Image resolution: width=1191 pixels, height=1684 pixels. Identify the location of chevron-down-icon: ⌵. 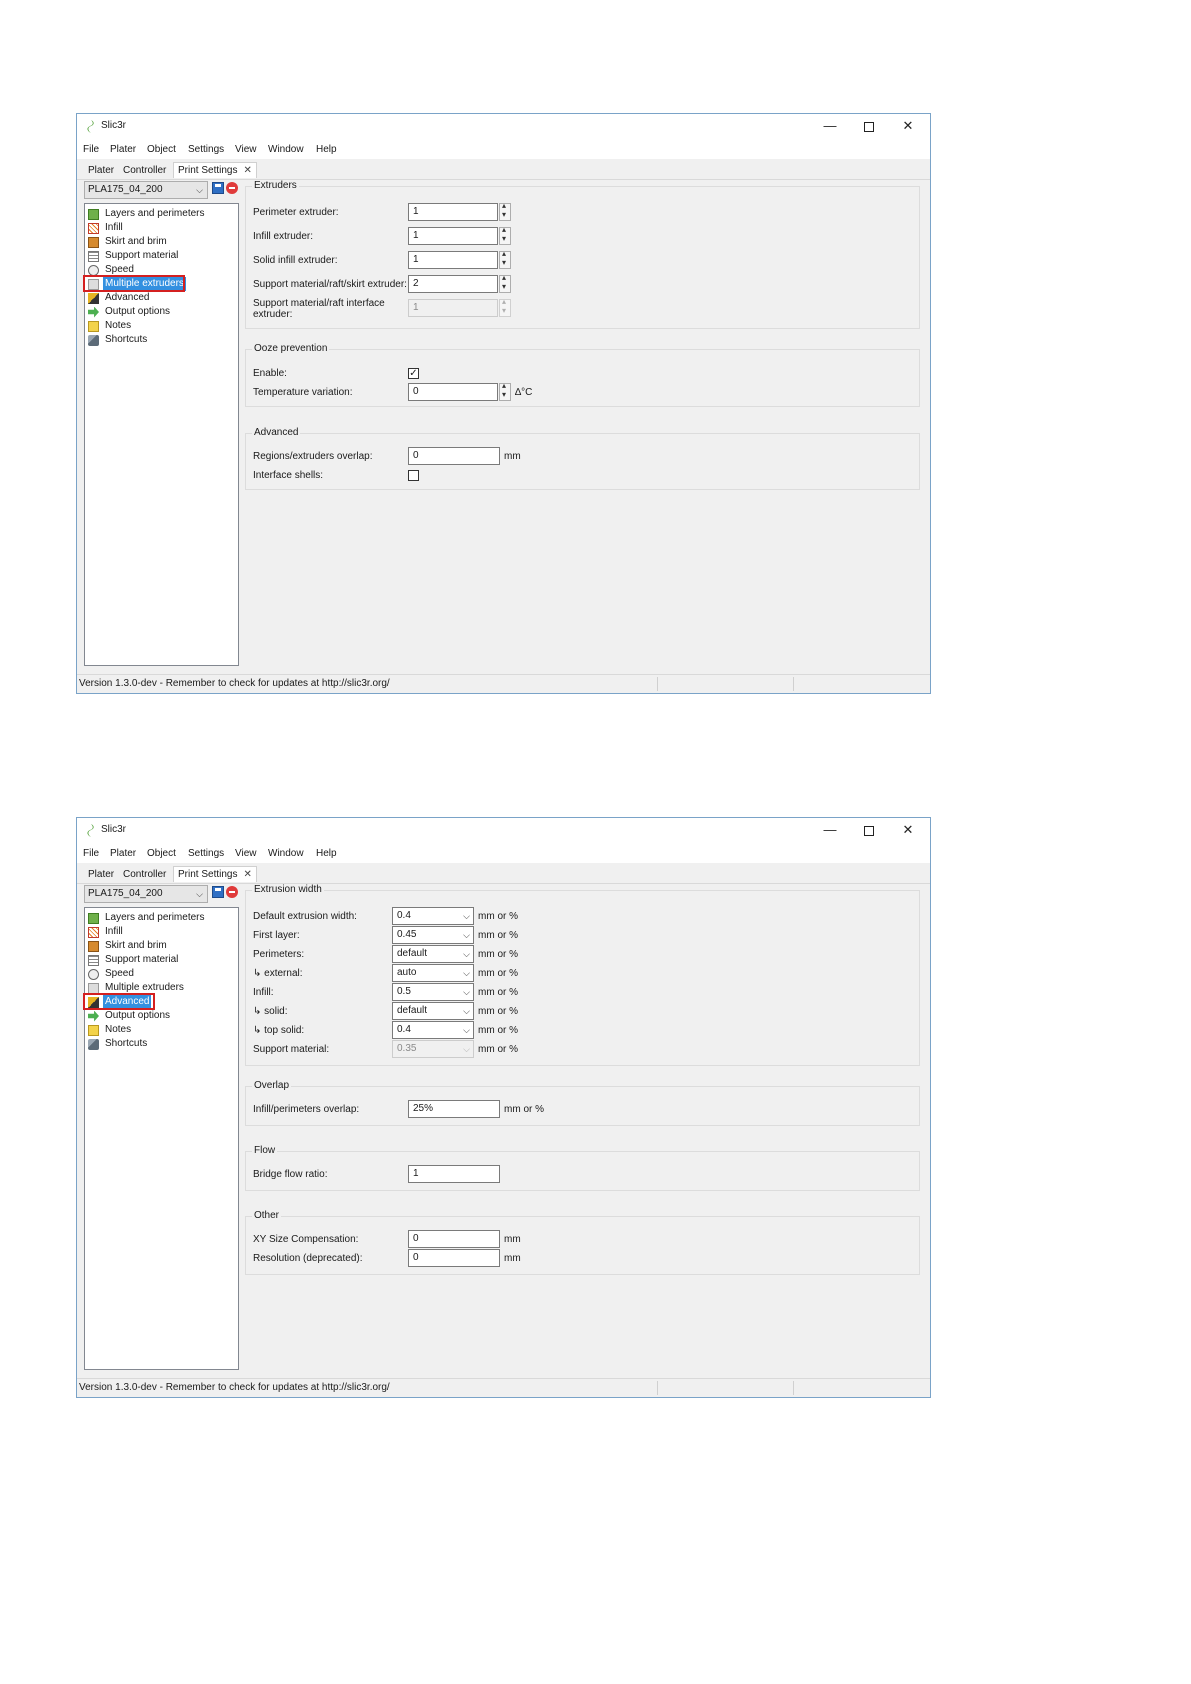
(466, 1011).